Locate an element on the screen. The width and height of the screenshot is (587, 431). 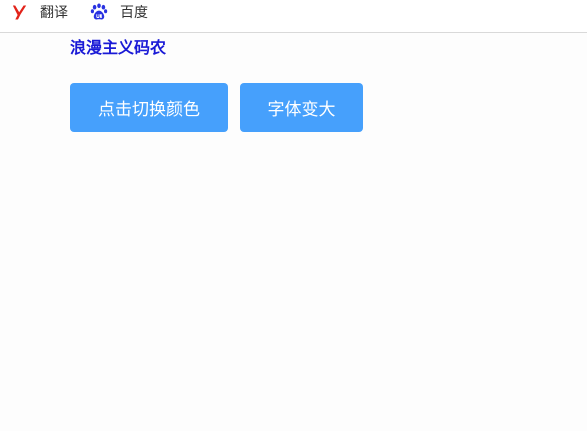
baidu-paw-icon is located at coordinates (99, 12).